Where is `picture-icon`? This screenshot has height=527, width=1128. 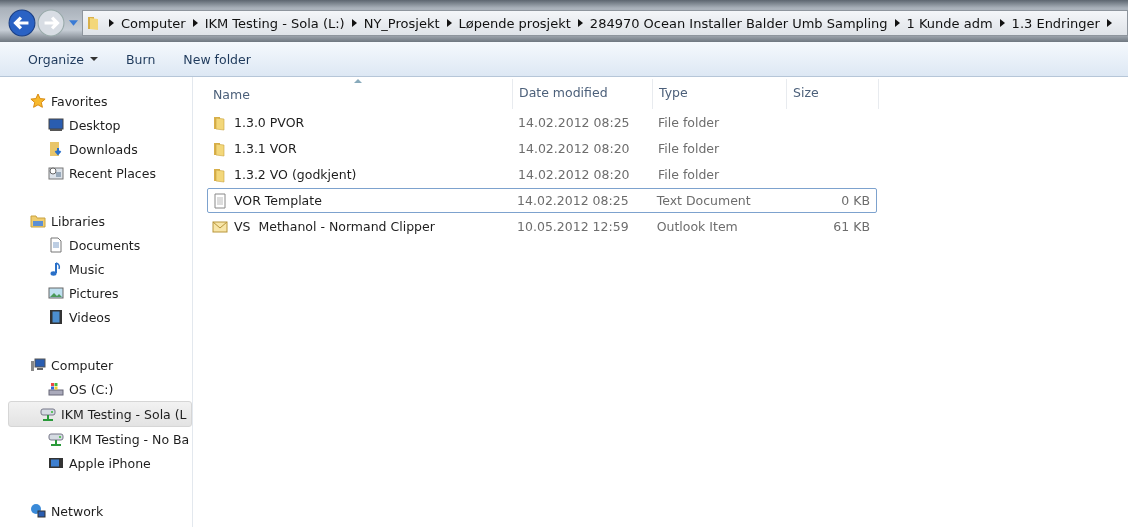 picture-icon is located at coordinates (56, 293).